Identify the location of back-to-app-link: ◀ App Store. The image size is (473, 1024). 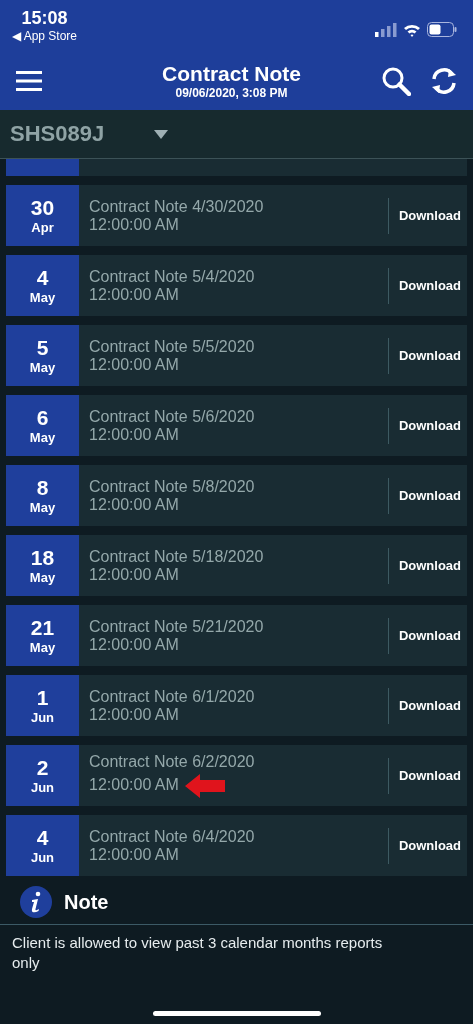
(45, 36).